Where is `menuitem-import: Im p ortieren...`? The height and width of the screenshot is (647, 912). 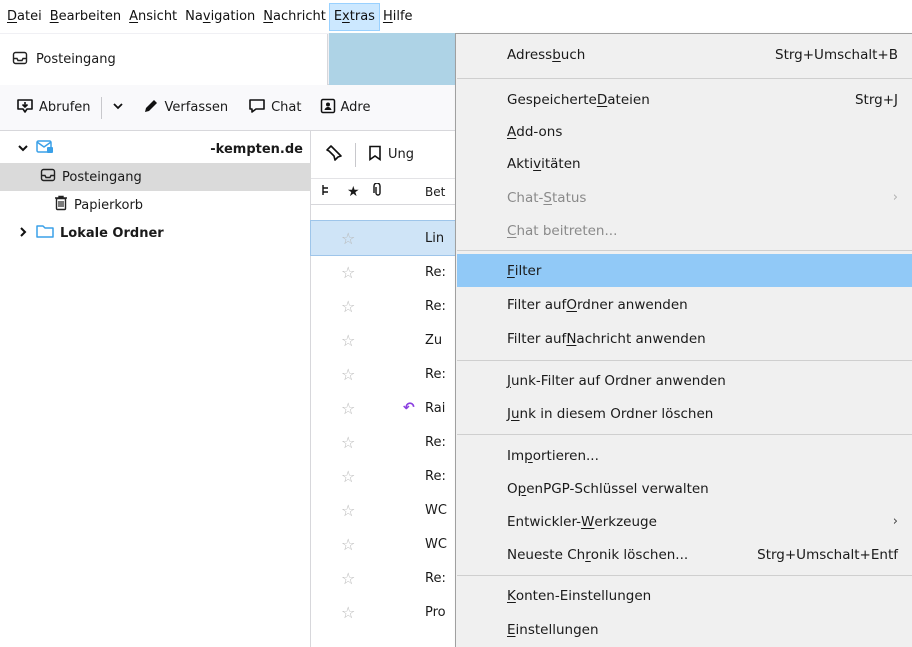
menuitem-import: Im p ortieren... is located at coordinates (684, 455).